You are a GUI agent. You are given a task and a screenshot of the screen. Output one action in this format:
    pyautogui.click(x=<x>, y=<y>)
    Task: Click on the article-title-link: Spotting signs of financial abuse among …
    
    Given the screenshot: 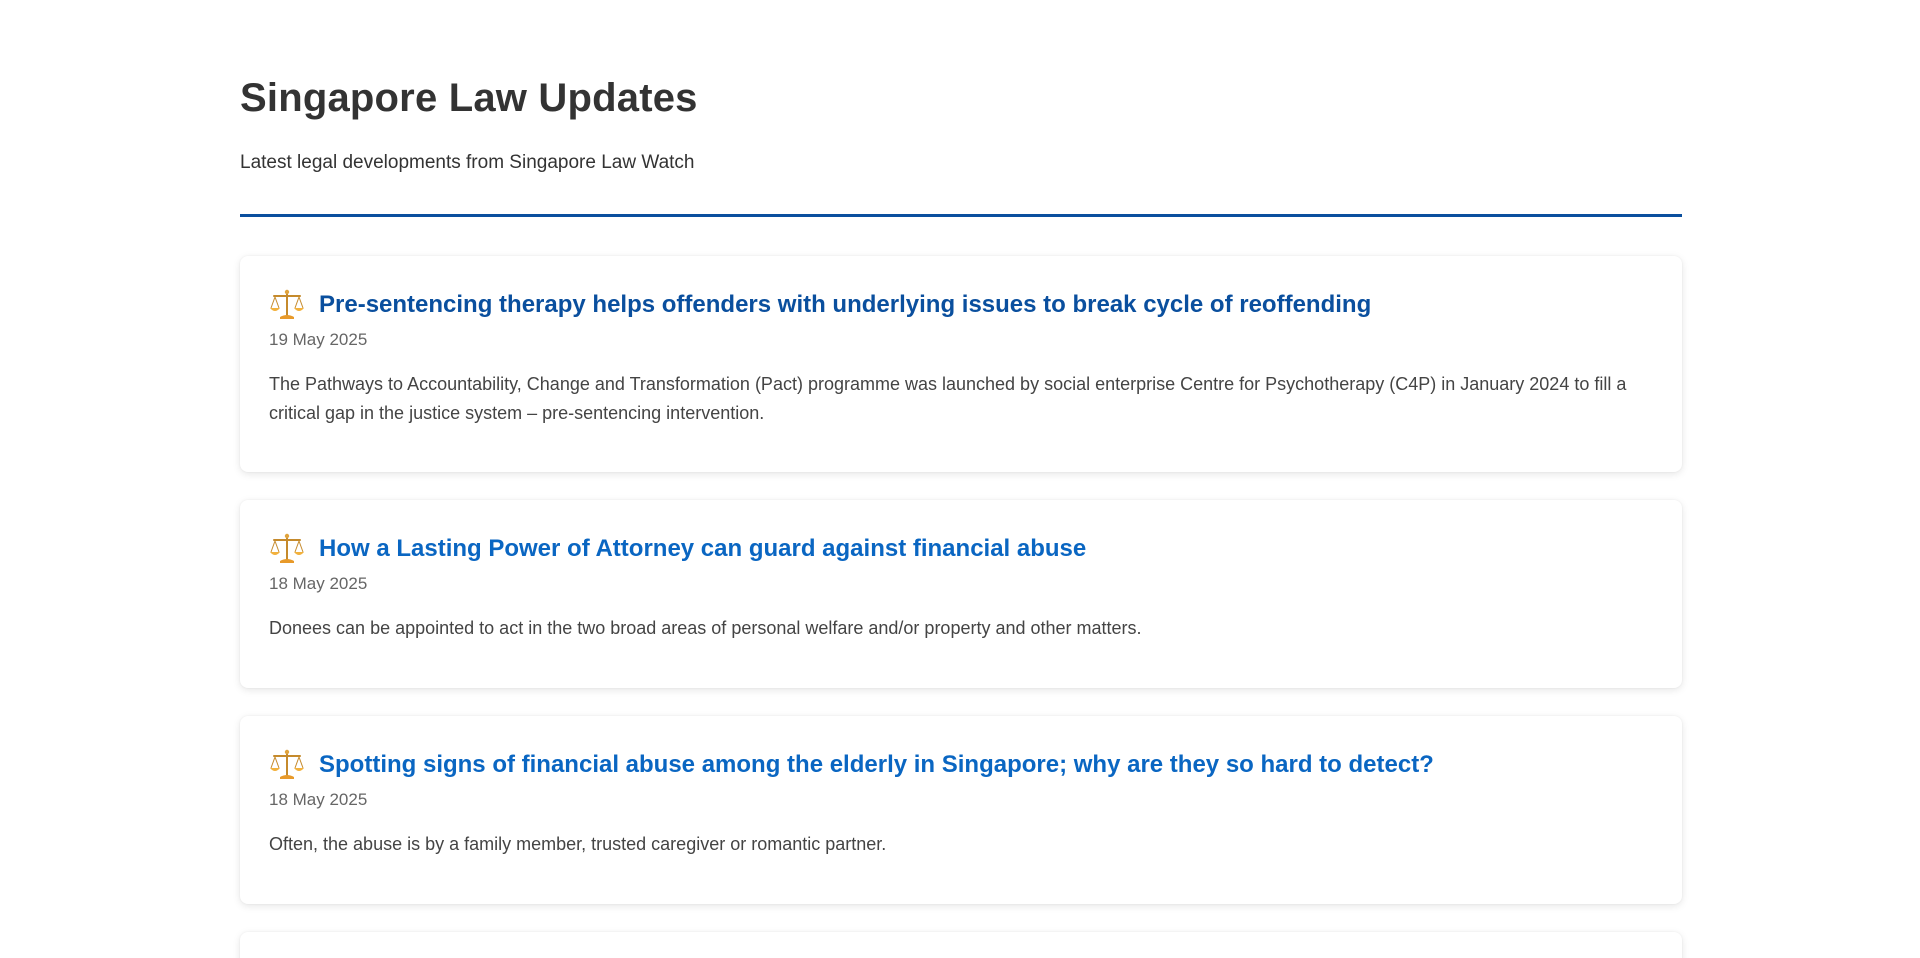 What is the action you would take?
    pyautogui.click(x=876, y=765)
    